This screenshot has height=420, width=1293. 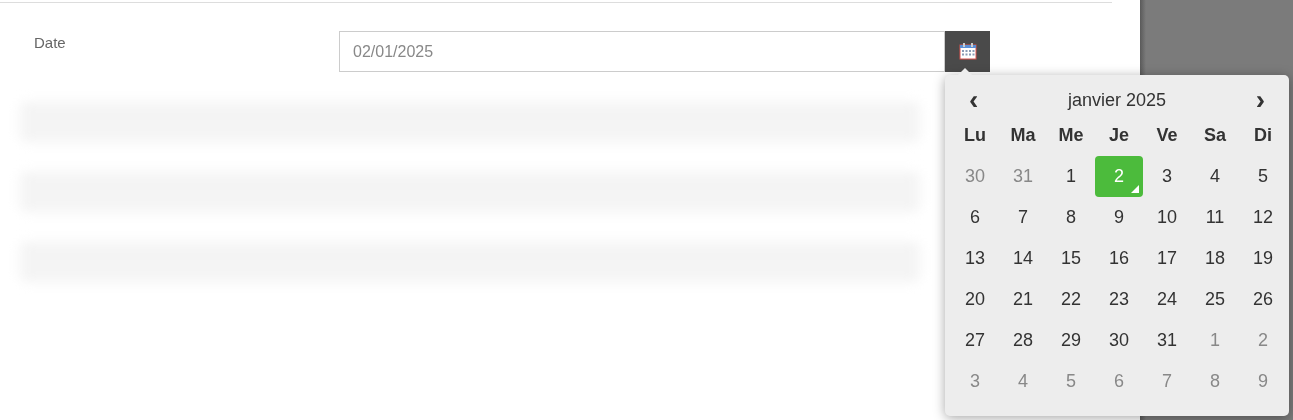 I want to click on day-cell: 16, so click(x=1119, y=258).